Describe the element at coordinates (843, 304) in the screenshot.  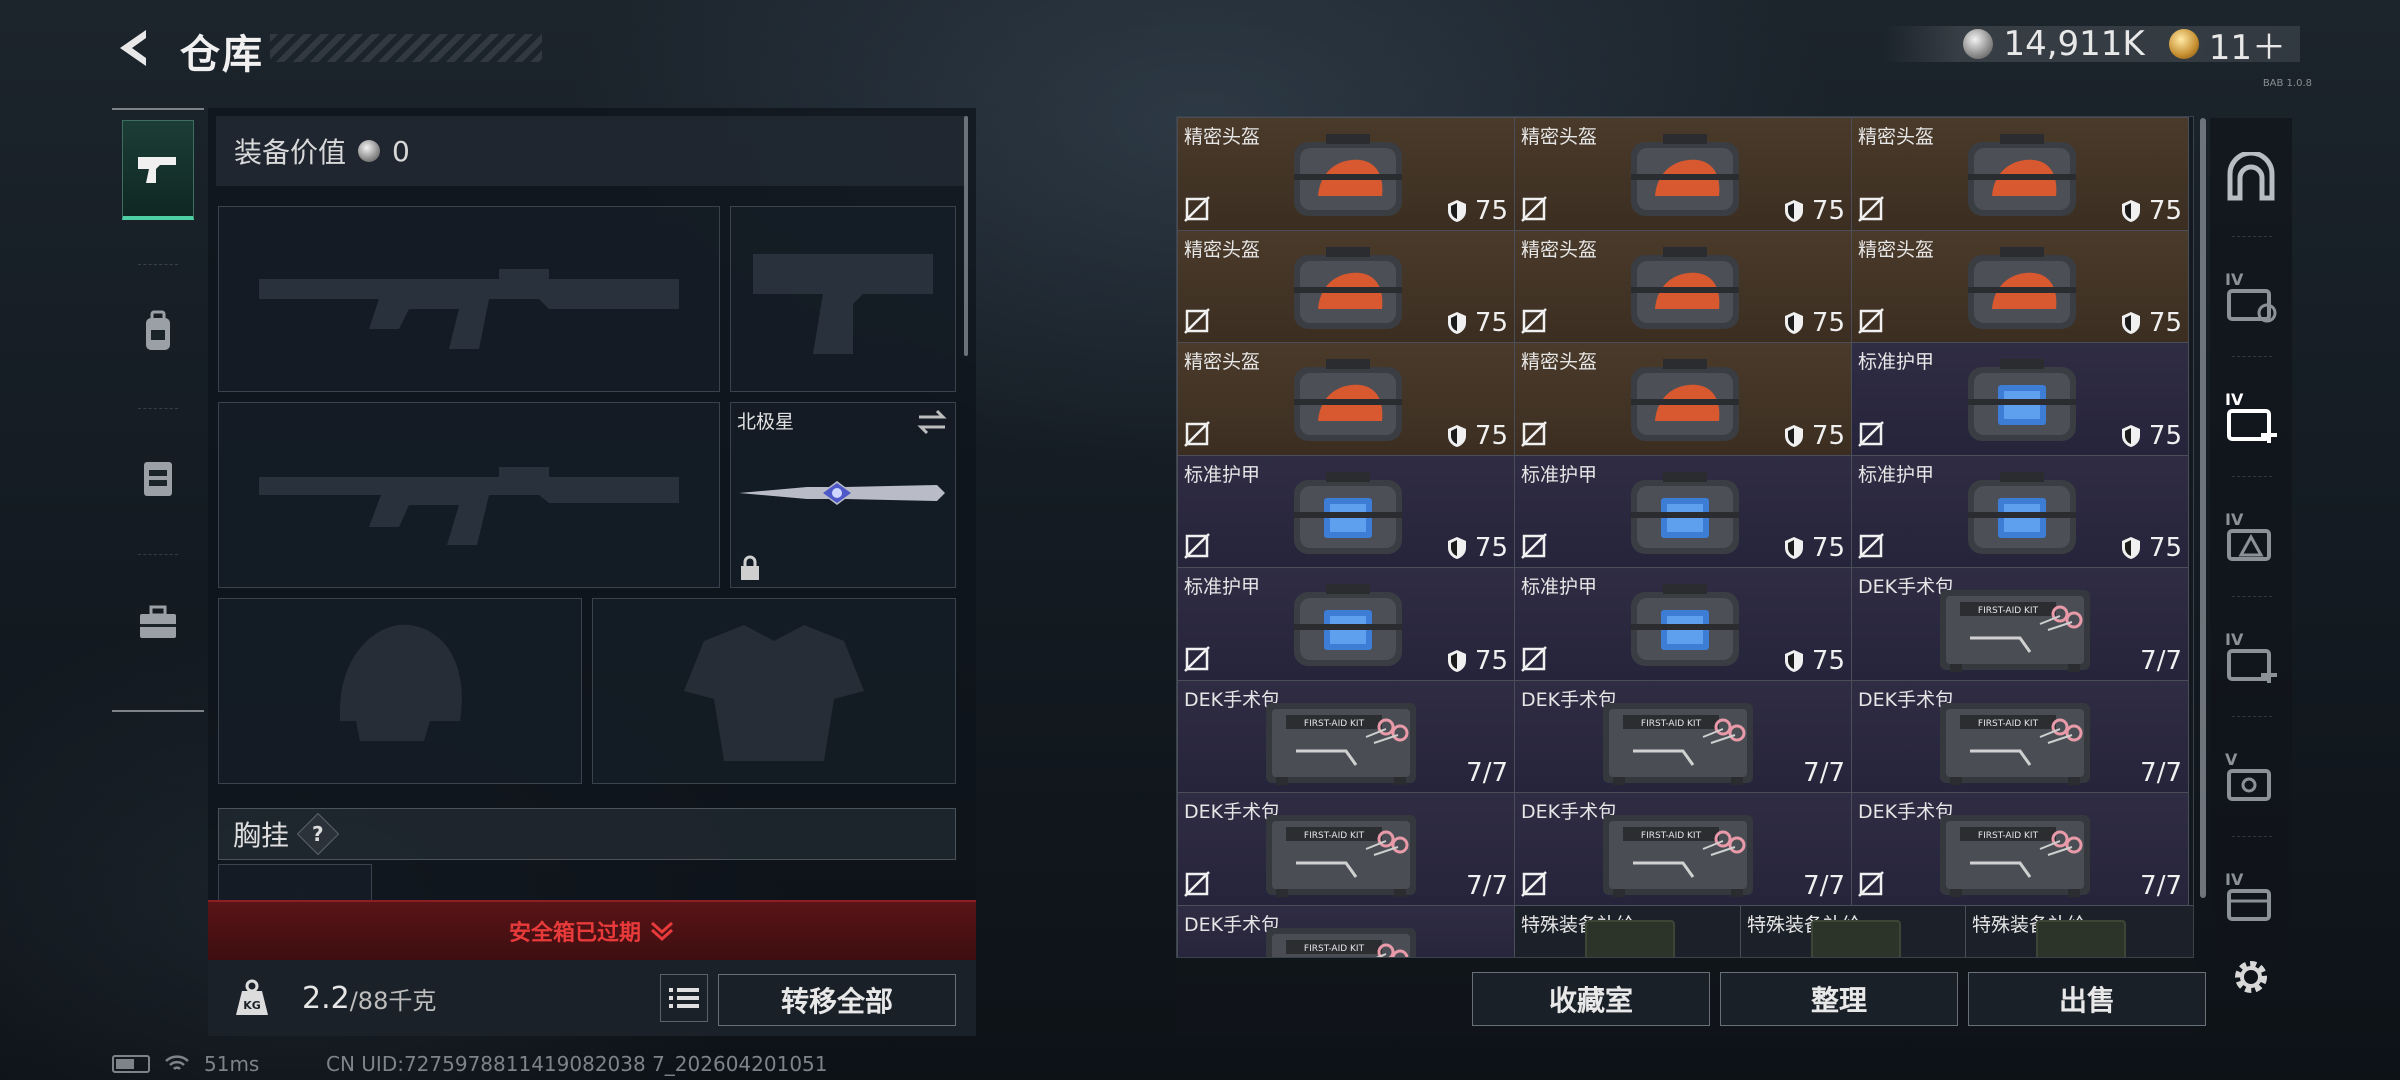
I see `pistol-silhouette-icon` at that location.